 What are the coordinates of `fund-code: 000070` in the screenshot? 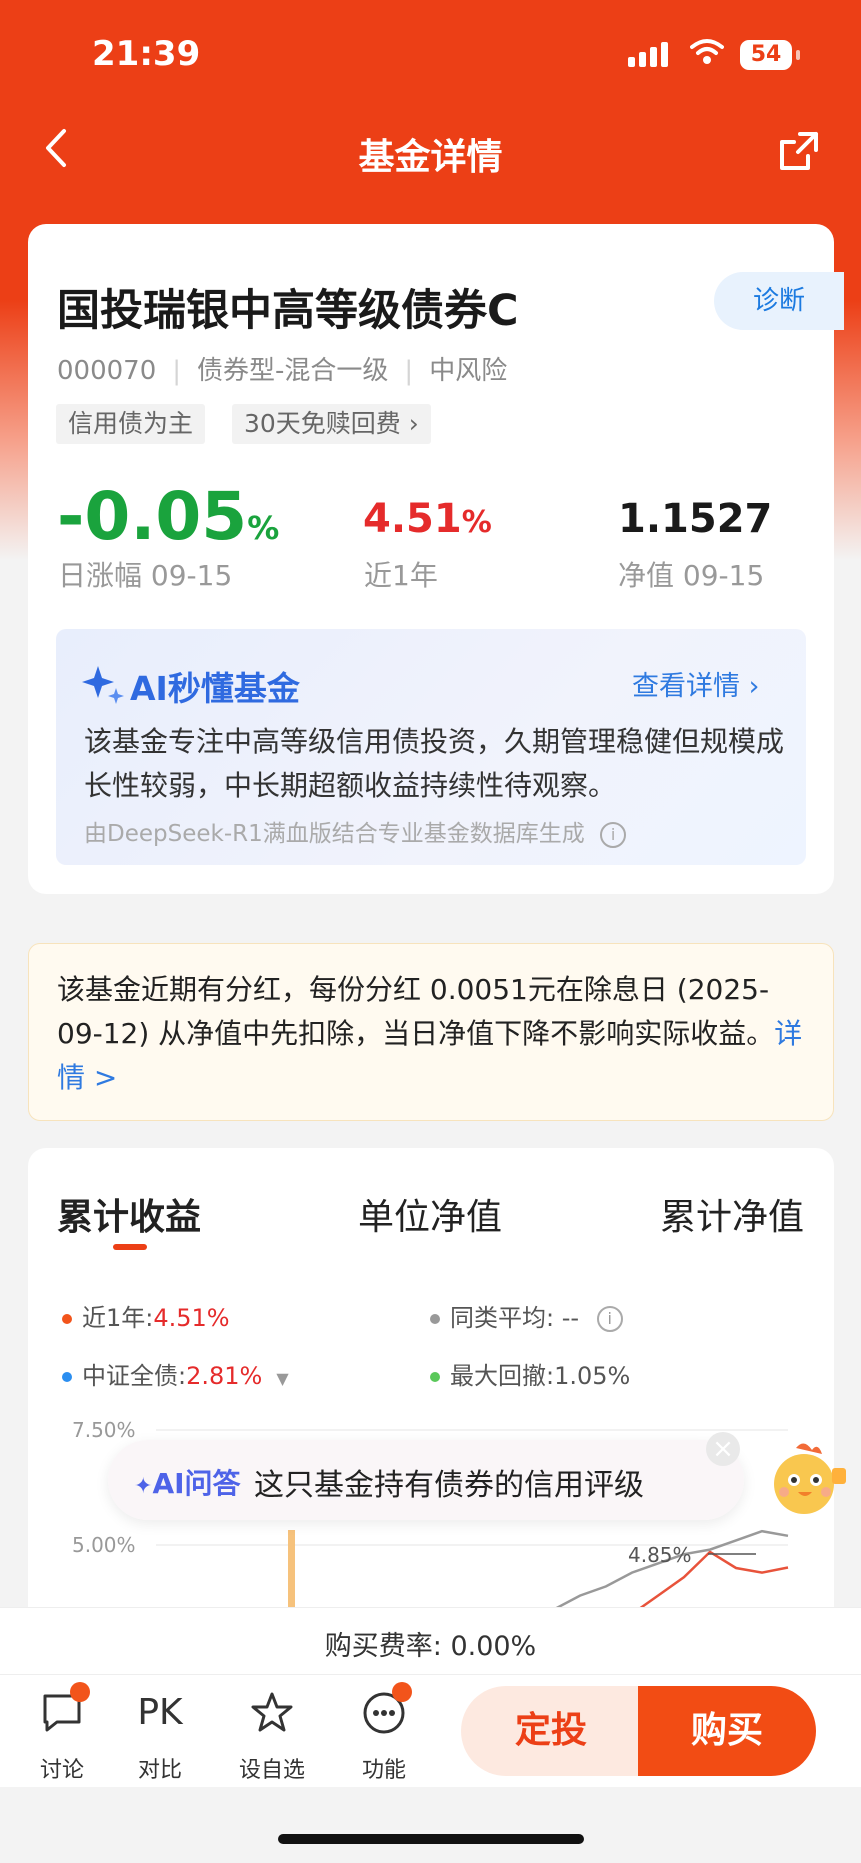 It's located at (107, 371).